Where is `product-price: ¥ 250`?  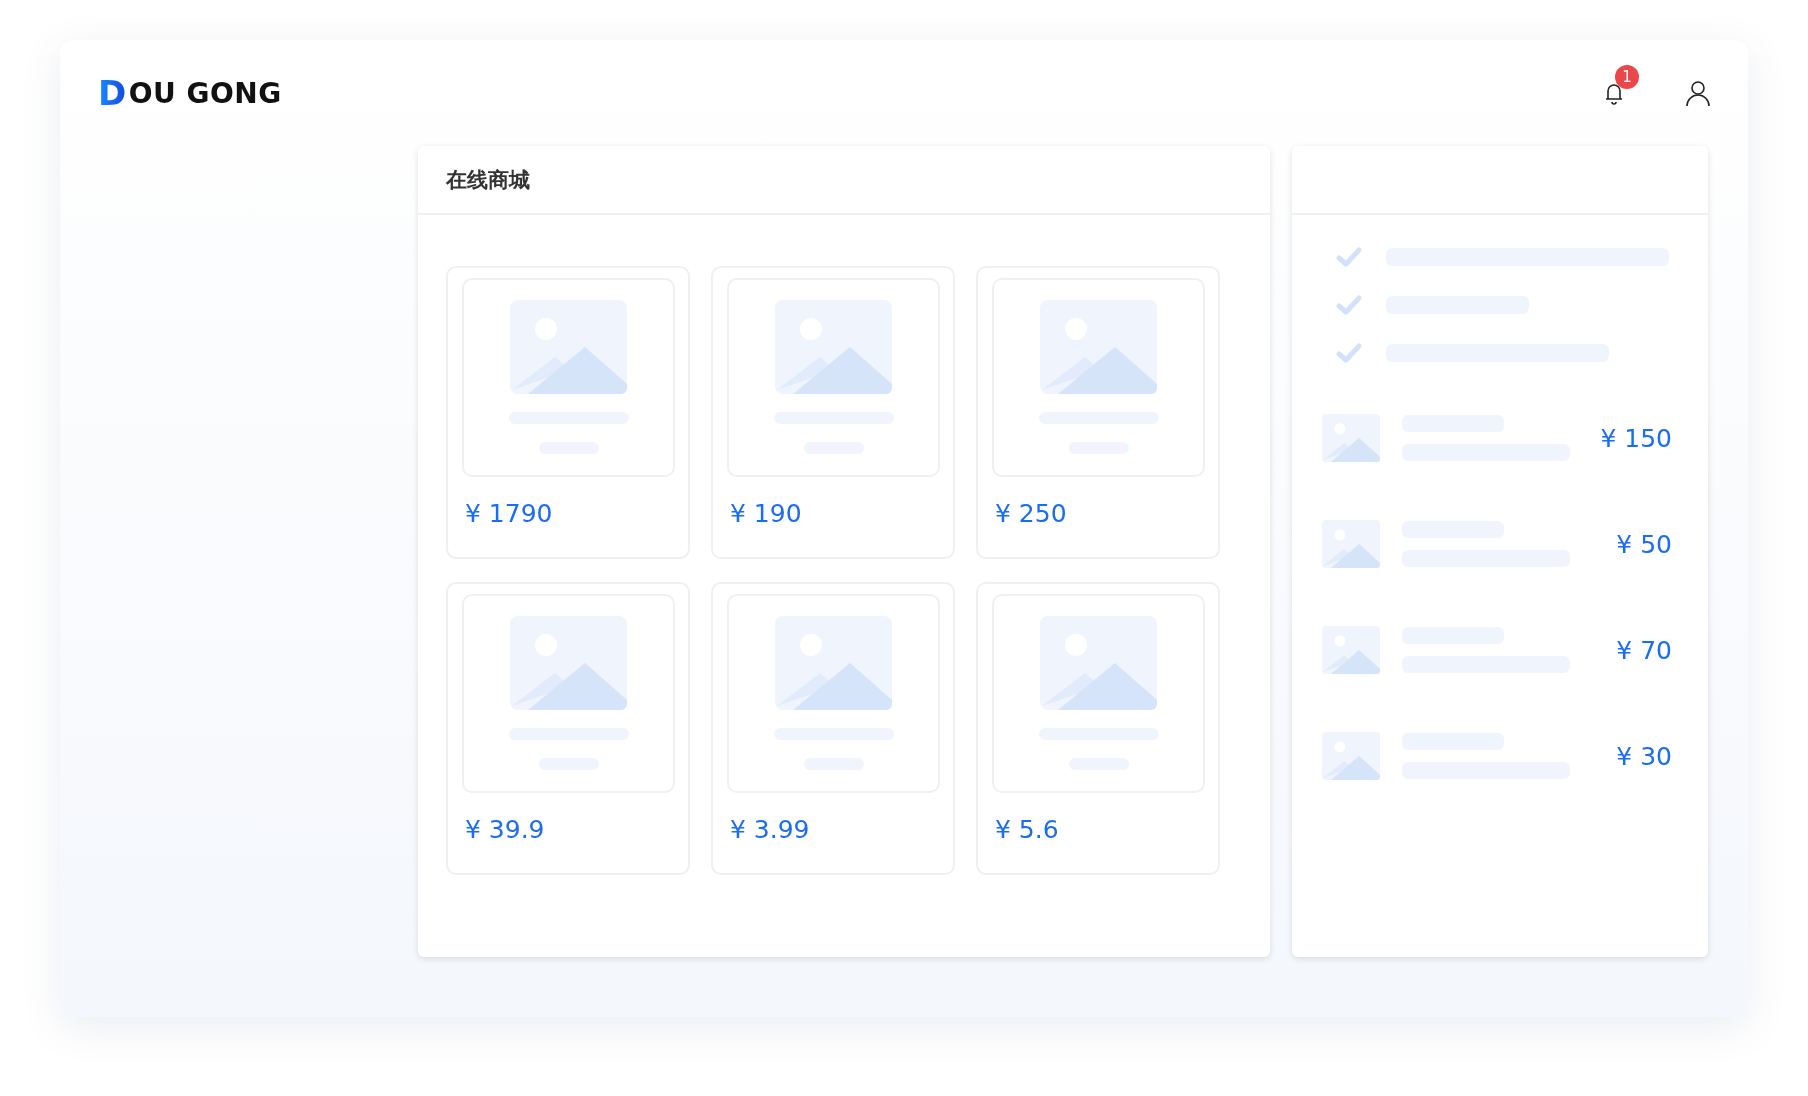 product-price: ¥ 250 is located at coordinates (1031, 513).